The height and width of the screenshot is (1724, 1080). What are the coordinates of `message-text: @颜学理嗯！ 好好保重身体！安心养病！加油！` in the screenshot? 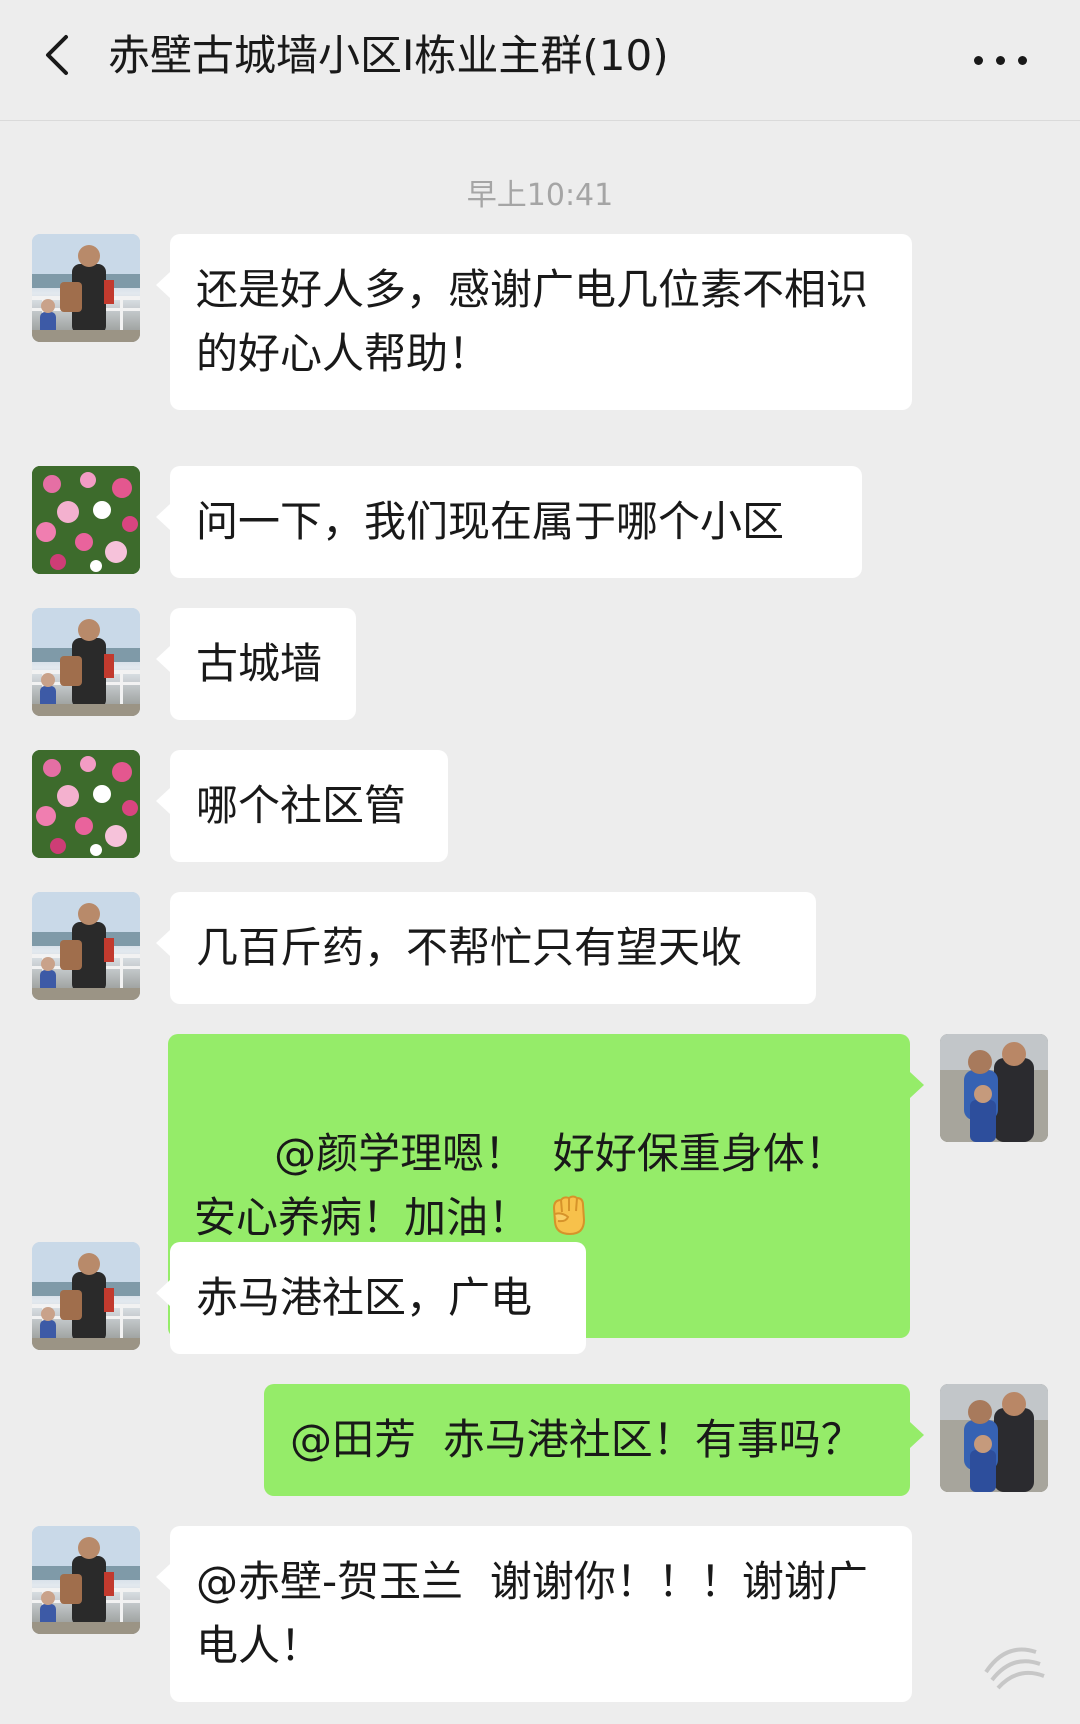 It's located at (520, 1185).